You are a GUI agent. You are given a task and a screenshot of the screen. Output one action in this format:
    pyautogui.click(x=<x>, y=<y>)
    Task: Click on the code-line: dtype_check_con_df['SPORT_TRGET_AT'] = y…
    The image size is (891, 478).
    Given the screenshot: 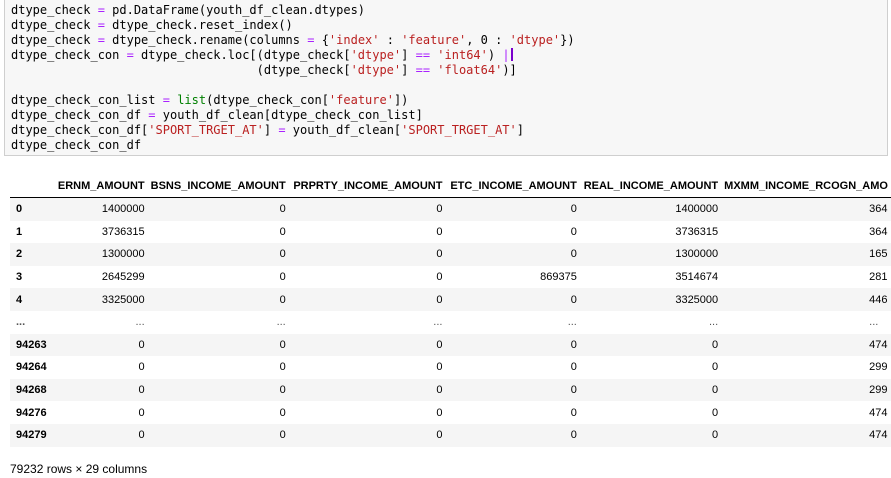 What is the action you would take?
    pyautogui.click(x=267, y=130)
    